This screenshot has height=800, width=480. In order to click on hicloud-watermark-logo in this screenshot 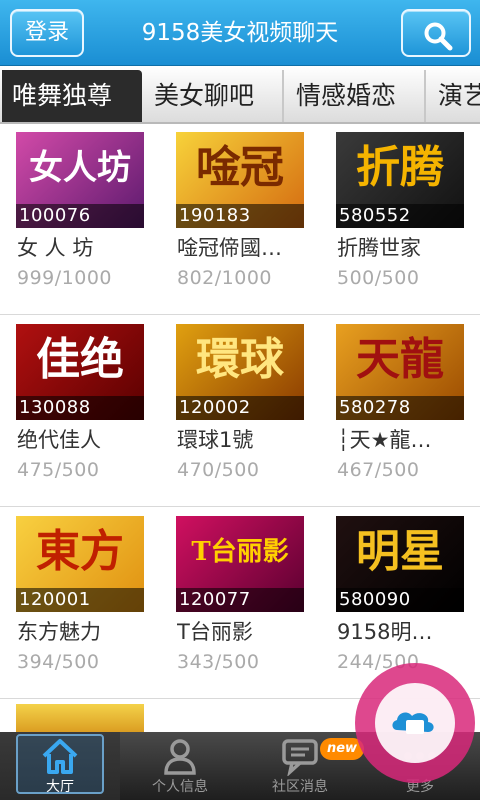, I will do `click(415, 723)`.